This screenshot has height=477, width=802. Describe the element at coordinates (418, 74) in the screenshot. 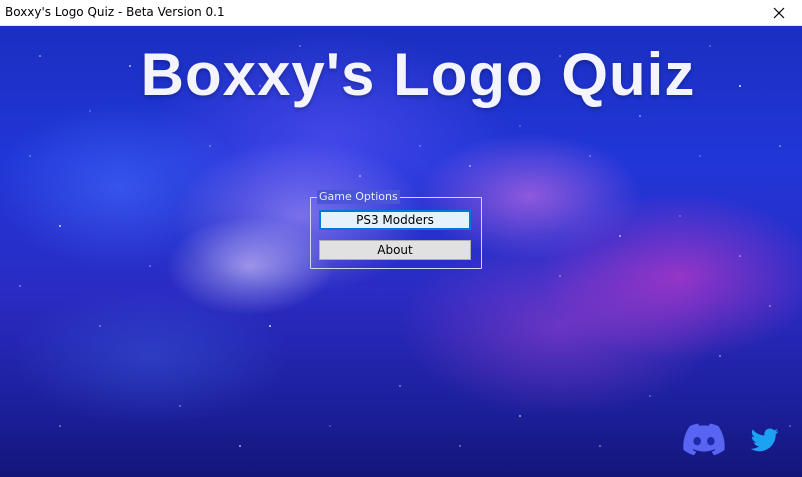

I see `page-title: Boxxy's Logo Quiz` at that location.